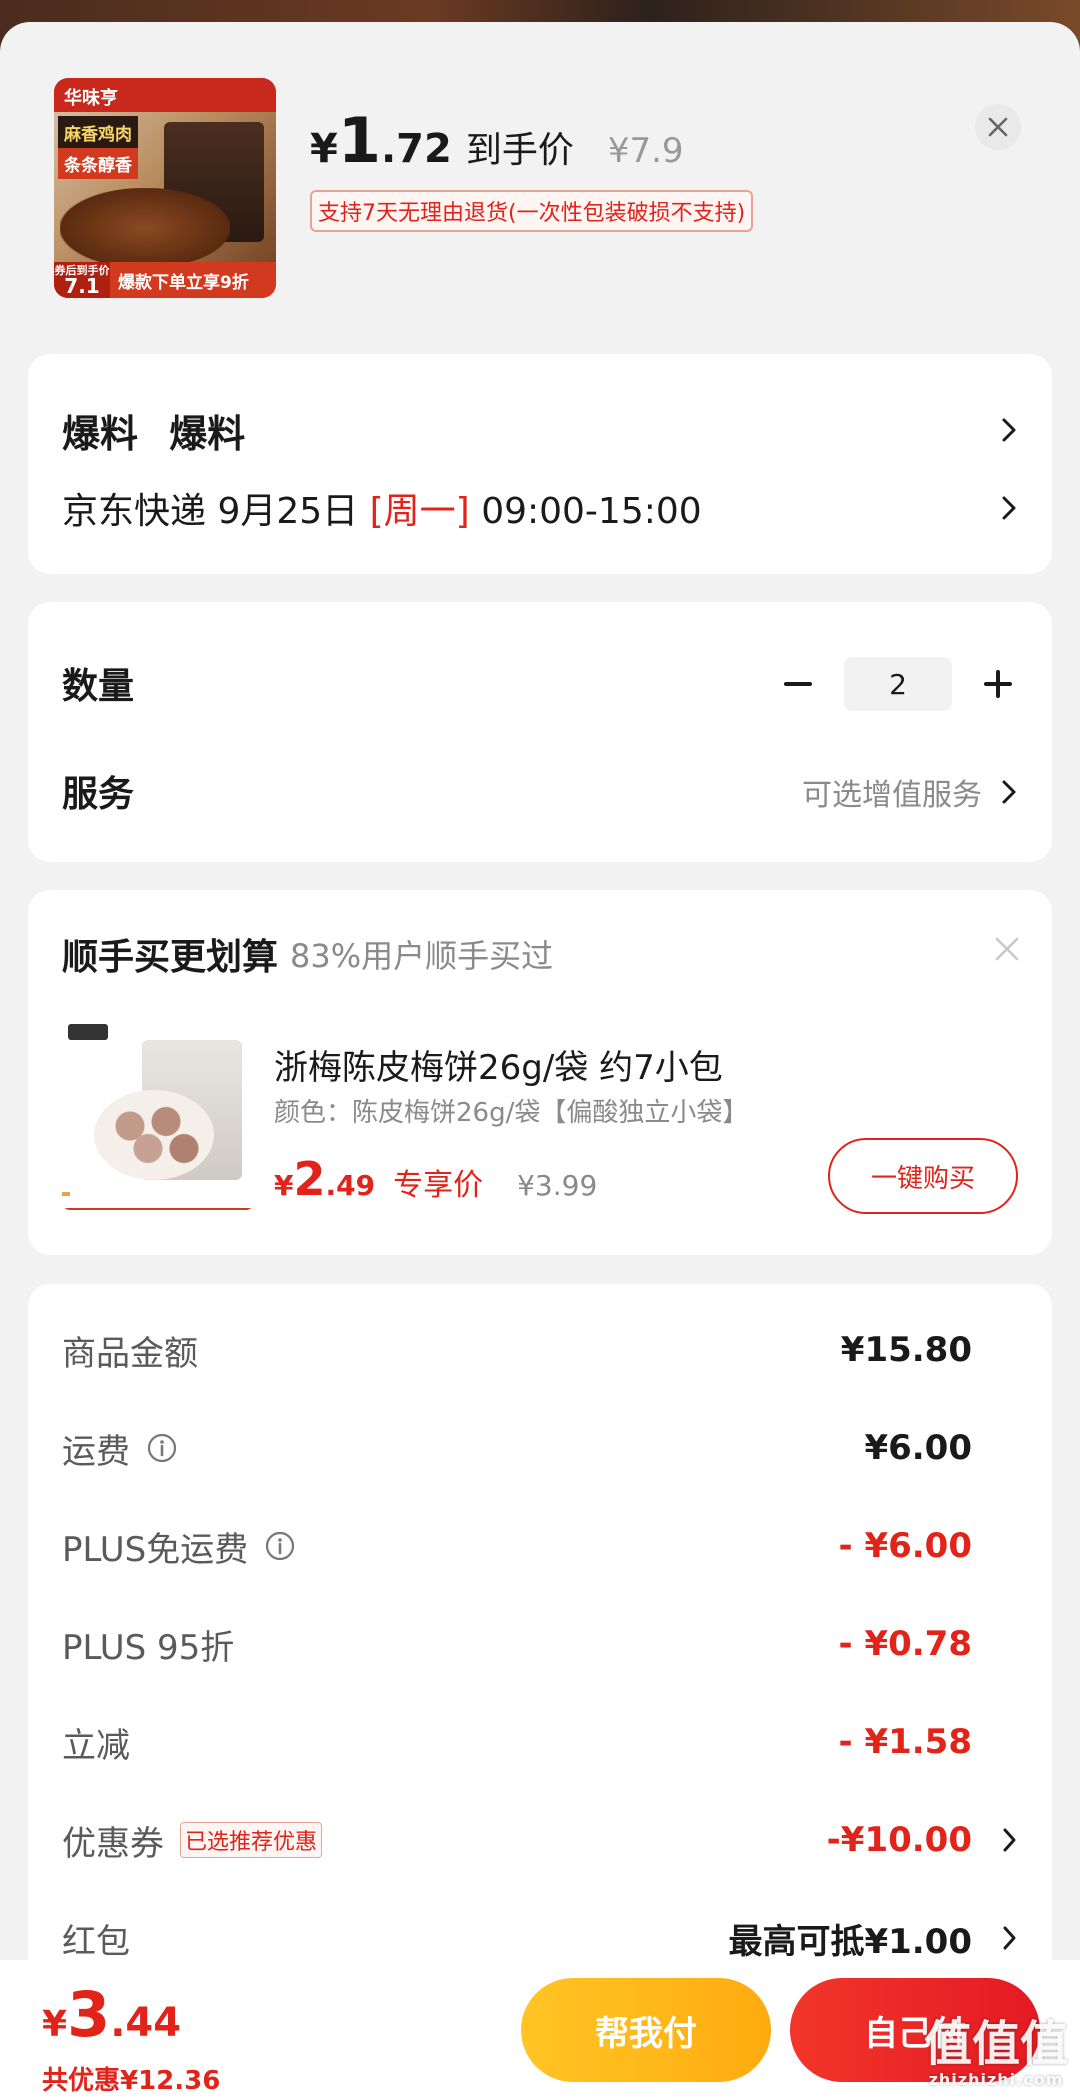 Image resolution: width=1080 pixels, height=2099 pixels. Describe the element at coordinates (905, 1742) in the screenshot. I see `fee-value: - ¥1.58` at that location.